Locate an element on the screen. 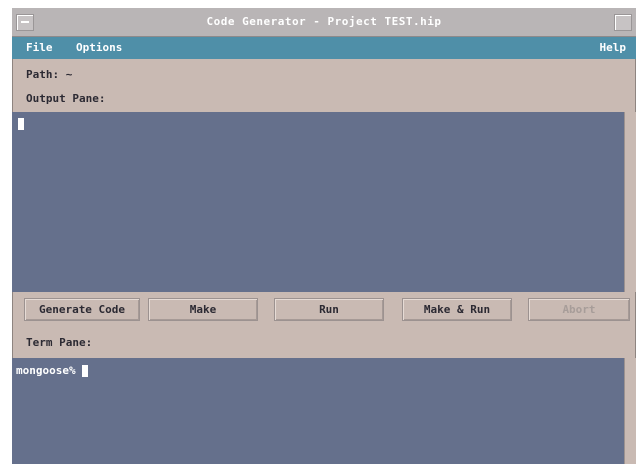 This screenshot has width=638, height=471. title-bar: Code Generator - Project TEST.hip is located at coordinates (324, 22).